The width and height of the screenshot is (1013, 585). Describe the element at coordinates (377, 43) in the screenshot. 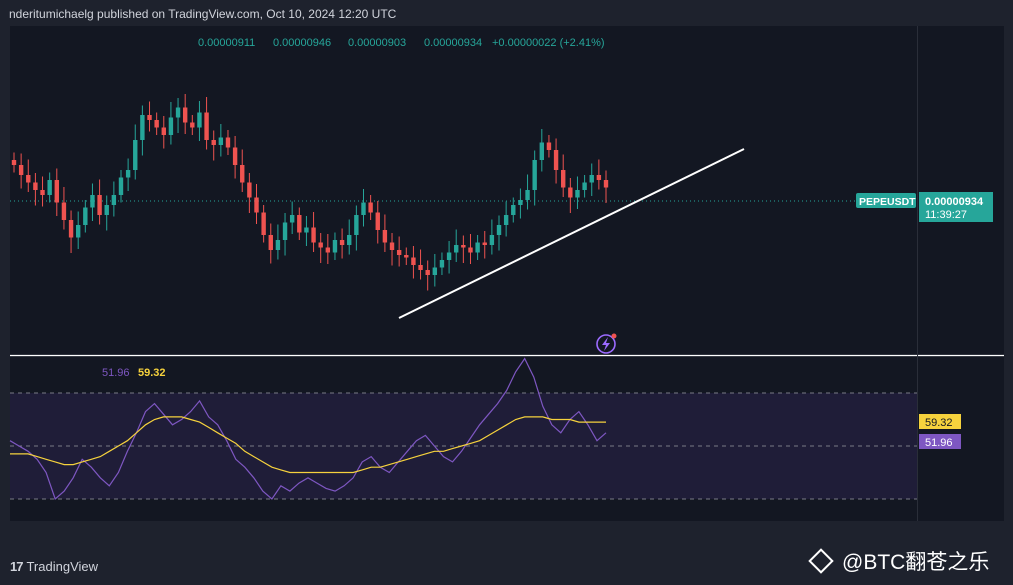

I see `ohlc-low: 0.00000903` at that location.